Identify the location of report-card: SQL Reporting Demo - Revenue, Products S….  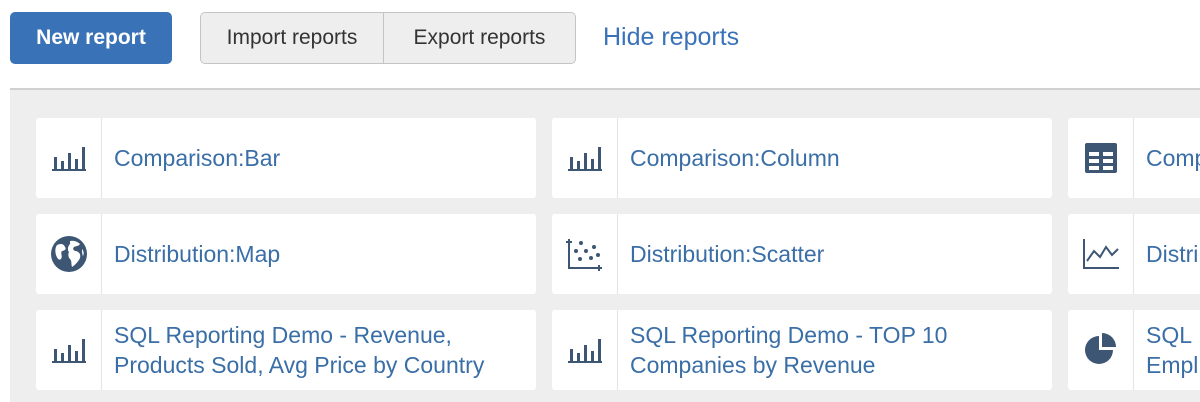
(286, 350).